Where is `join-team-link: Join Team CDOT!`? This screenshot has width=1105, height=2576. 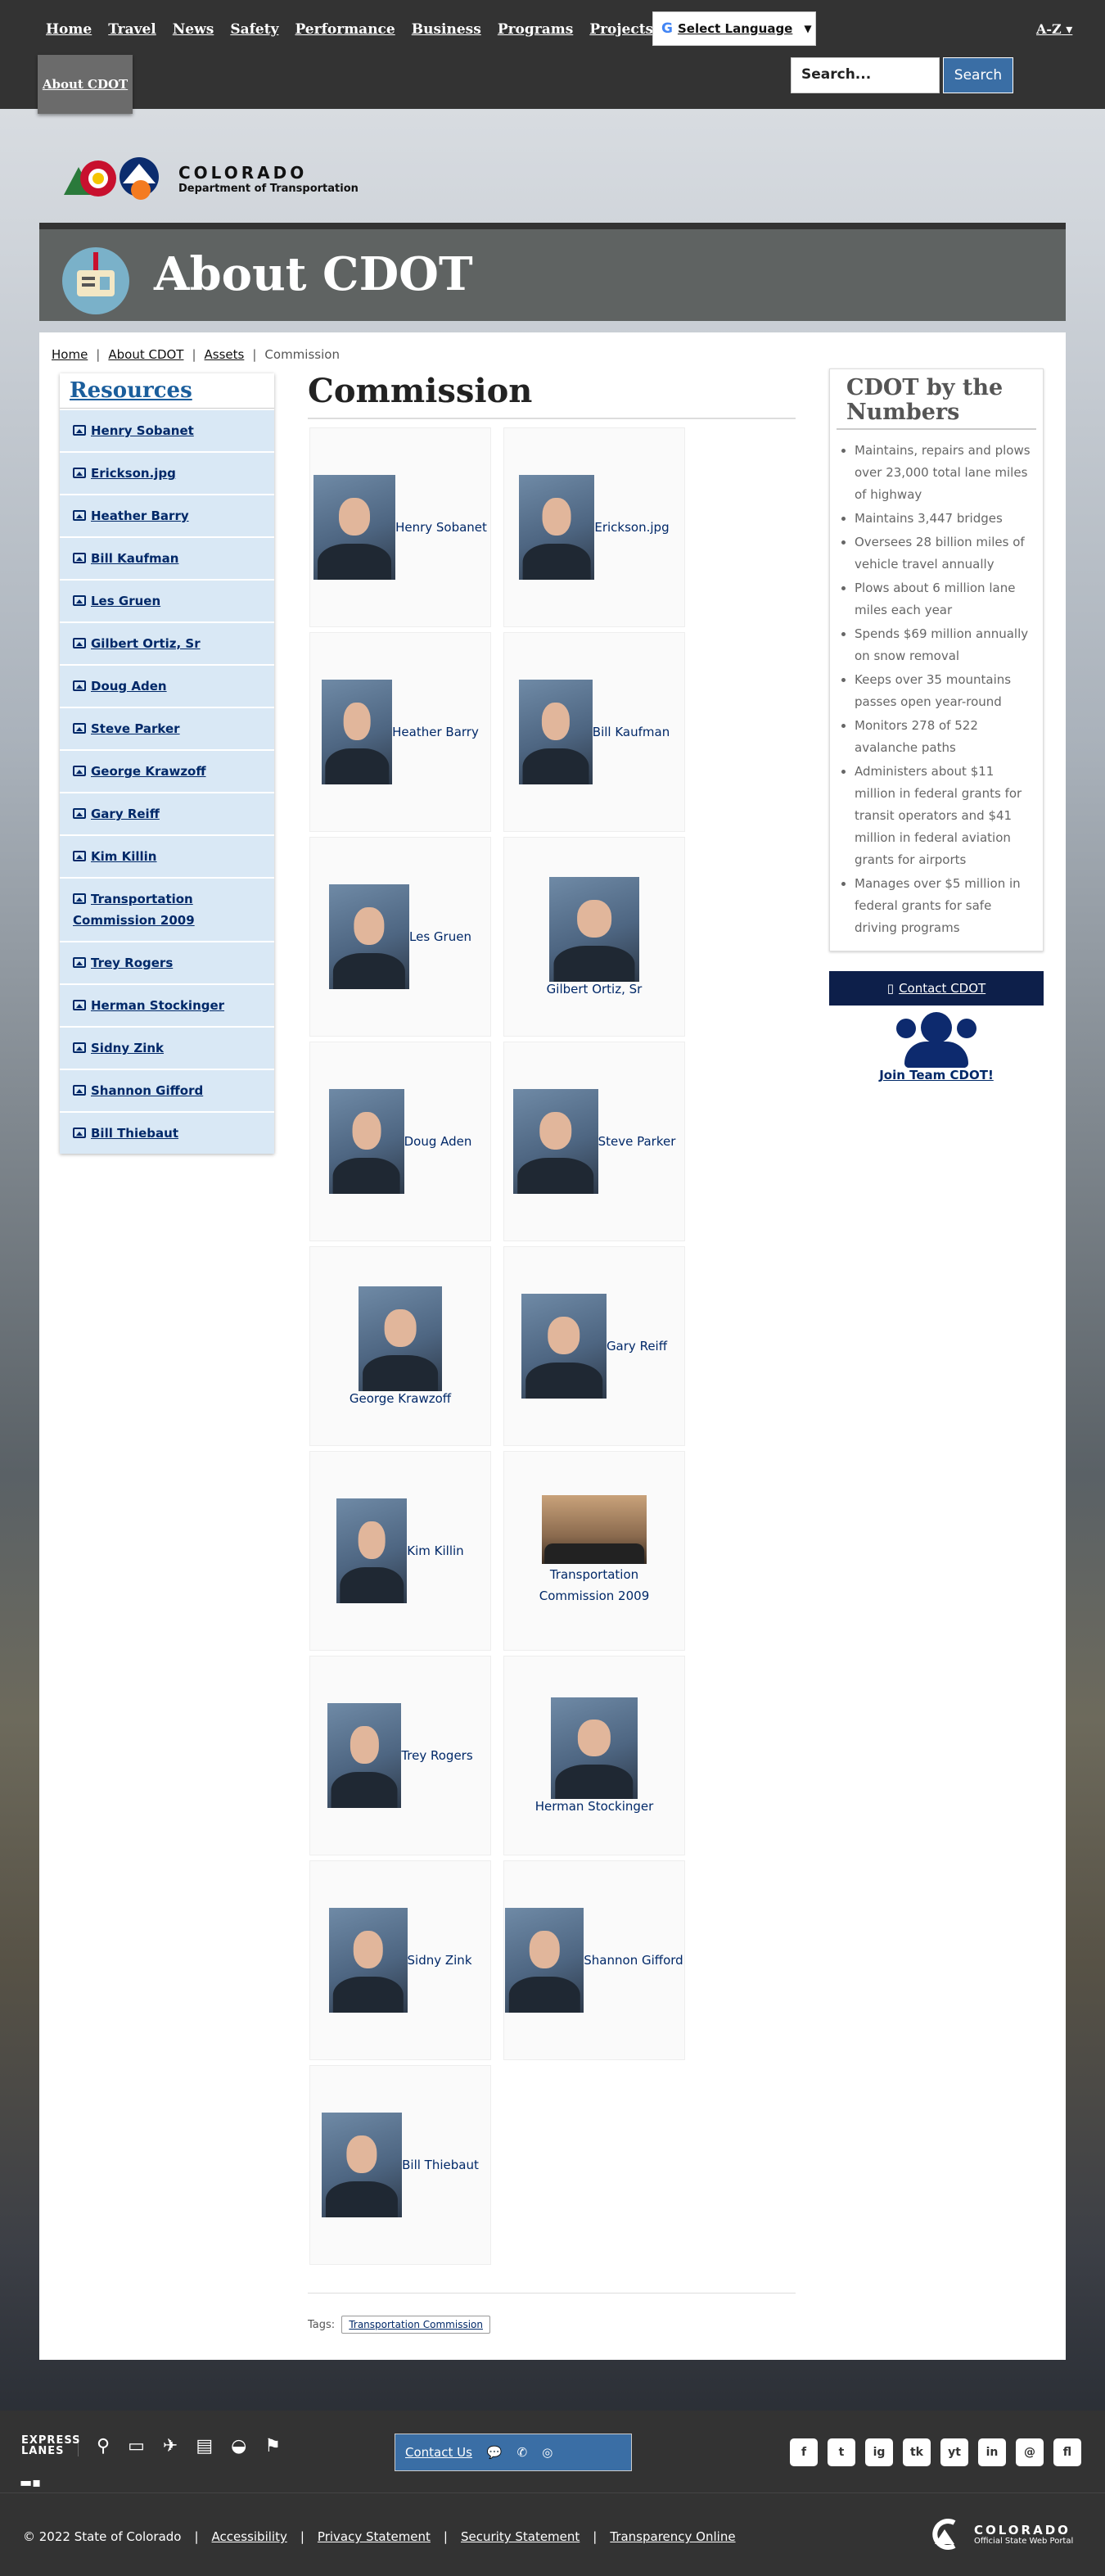
join-team-link: Join Team CDOT! is located at coordinates (937, 1047).